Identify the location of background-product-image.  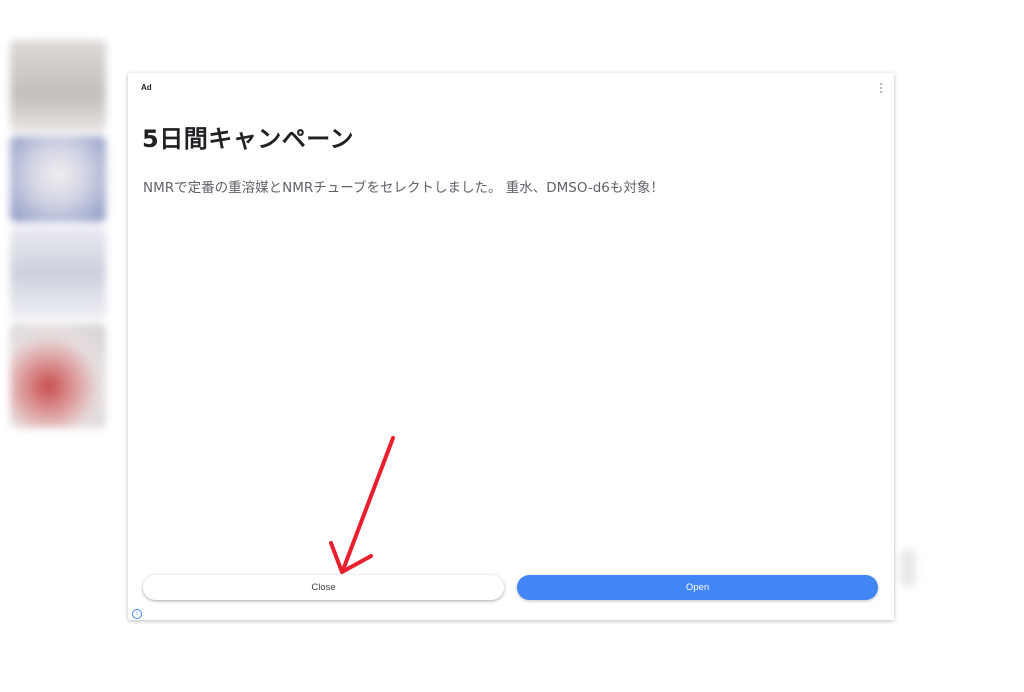
(58, 236).